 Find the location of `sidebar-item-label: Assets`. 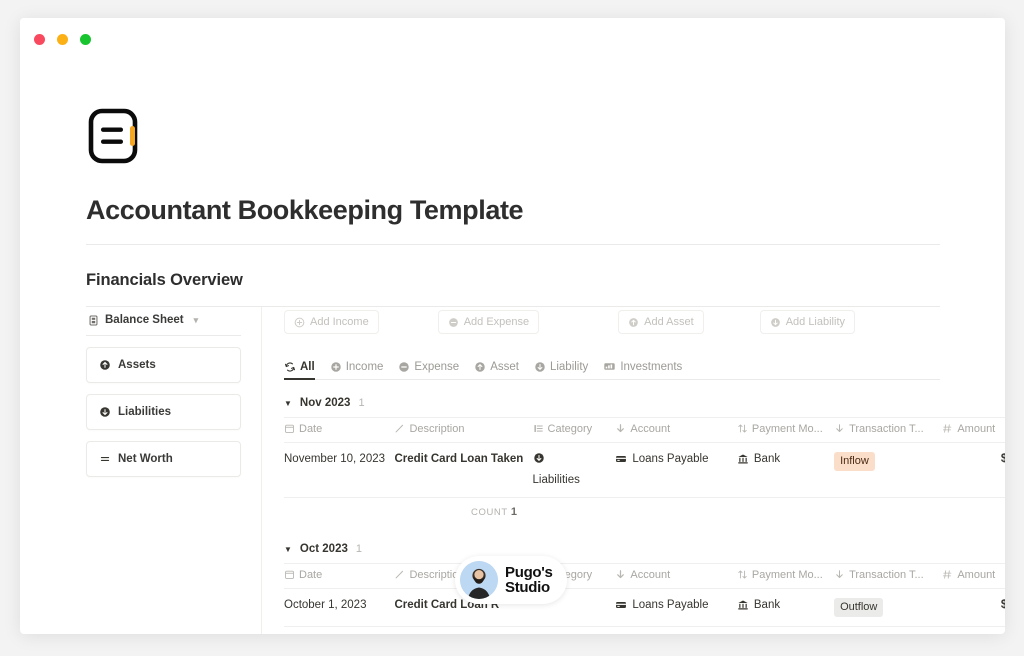

sidebar-item-label: Assets is located at coordinates (137, 365).